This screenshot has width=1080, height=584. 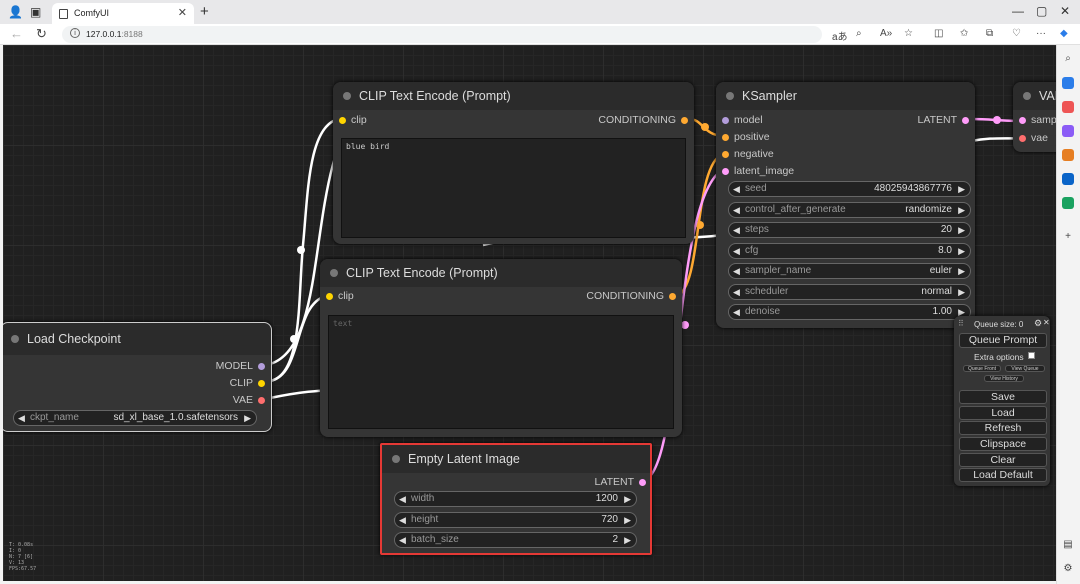 What do you see at coordinates (342, 120) in the screenshot?
I see `clip-input-dot-icon` at bounding box center [342, 120].